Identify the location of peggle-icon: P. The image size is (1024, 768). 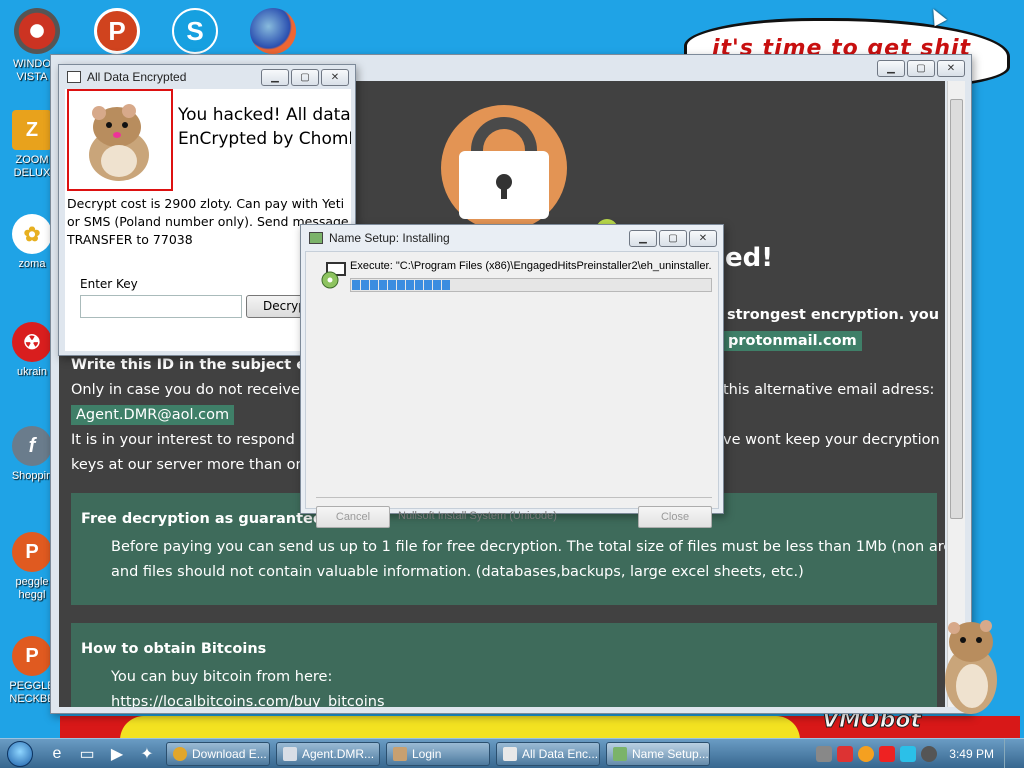
(32, 552).